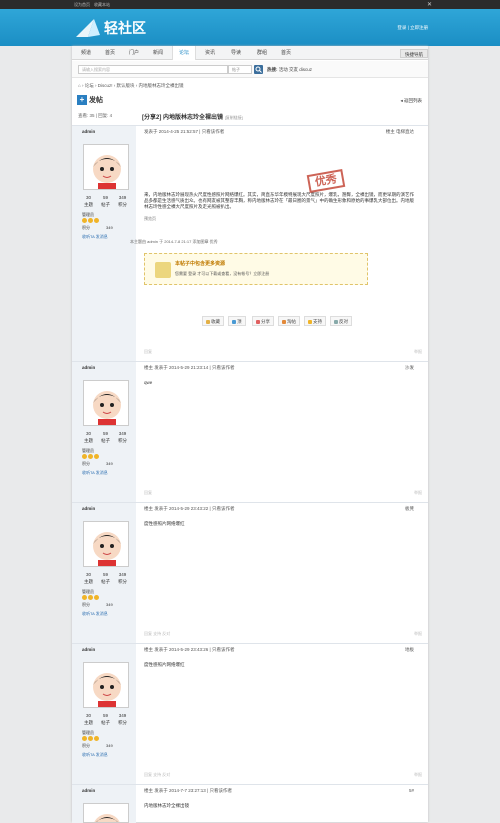 The height and width of the screenshot is (823, 500). I want to click on floor-label: 沙发, so click(409, 368).